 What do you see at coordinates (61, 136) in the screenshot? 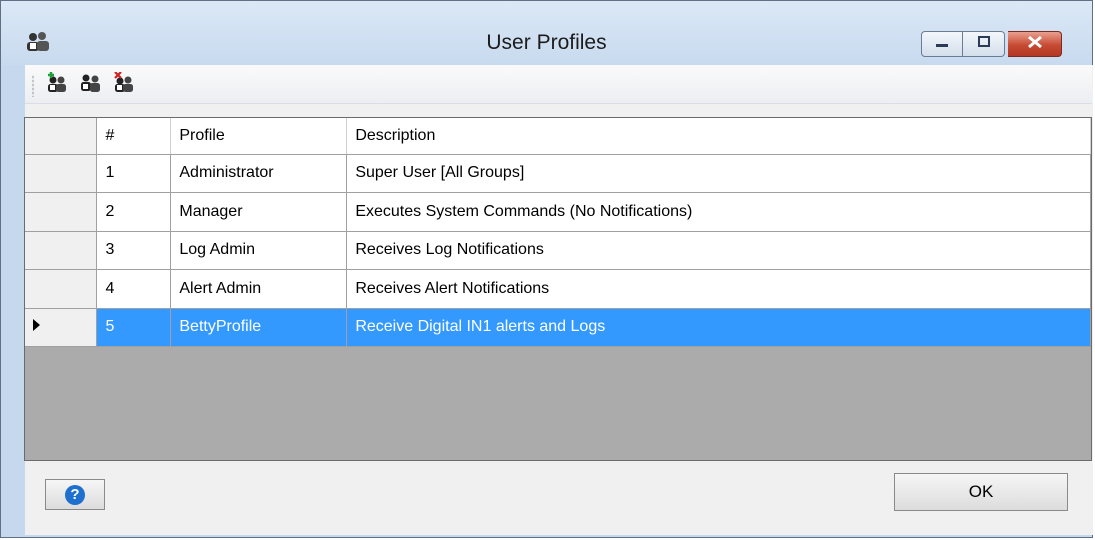
I see `row-header-corner` at bounding box center [61, 136].